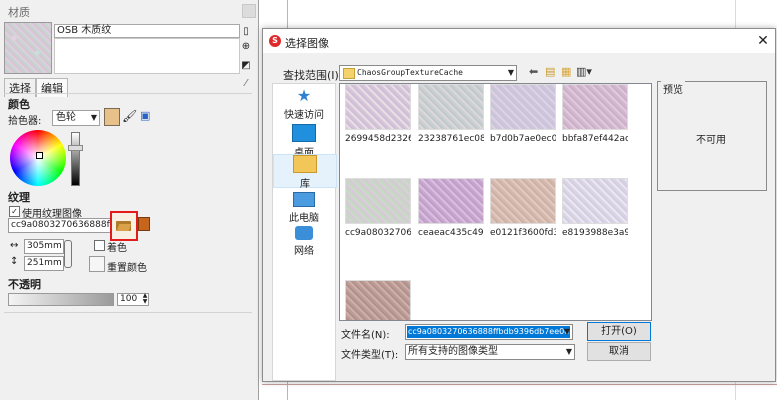 This screenshot has height=400, width=777. What do you see at coordinates (533, 72) in the screenshot?
I see `back-arrow-icon: ⬅` at bounding box center [533, 72].